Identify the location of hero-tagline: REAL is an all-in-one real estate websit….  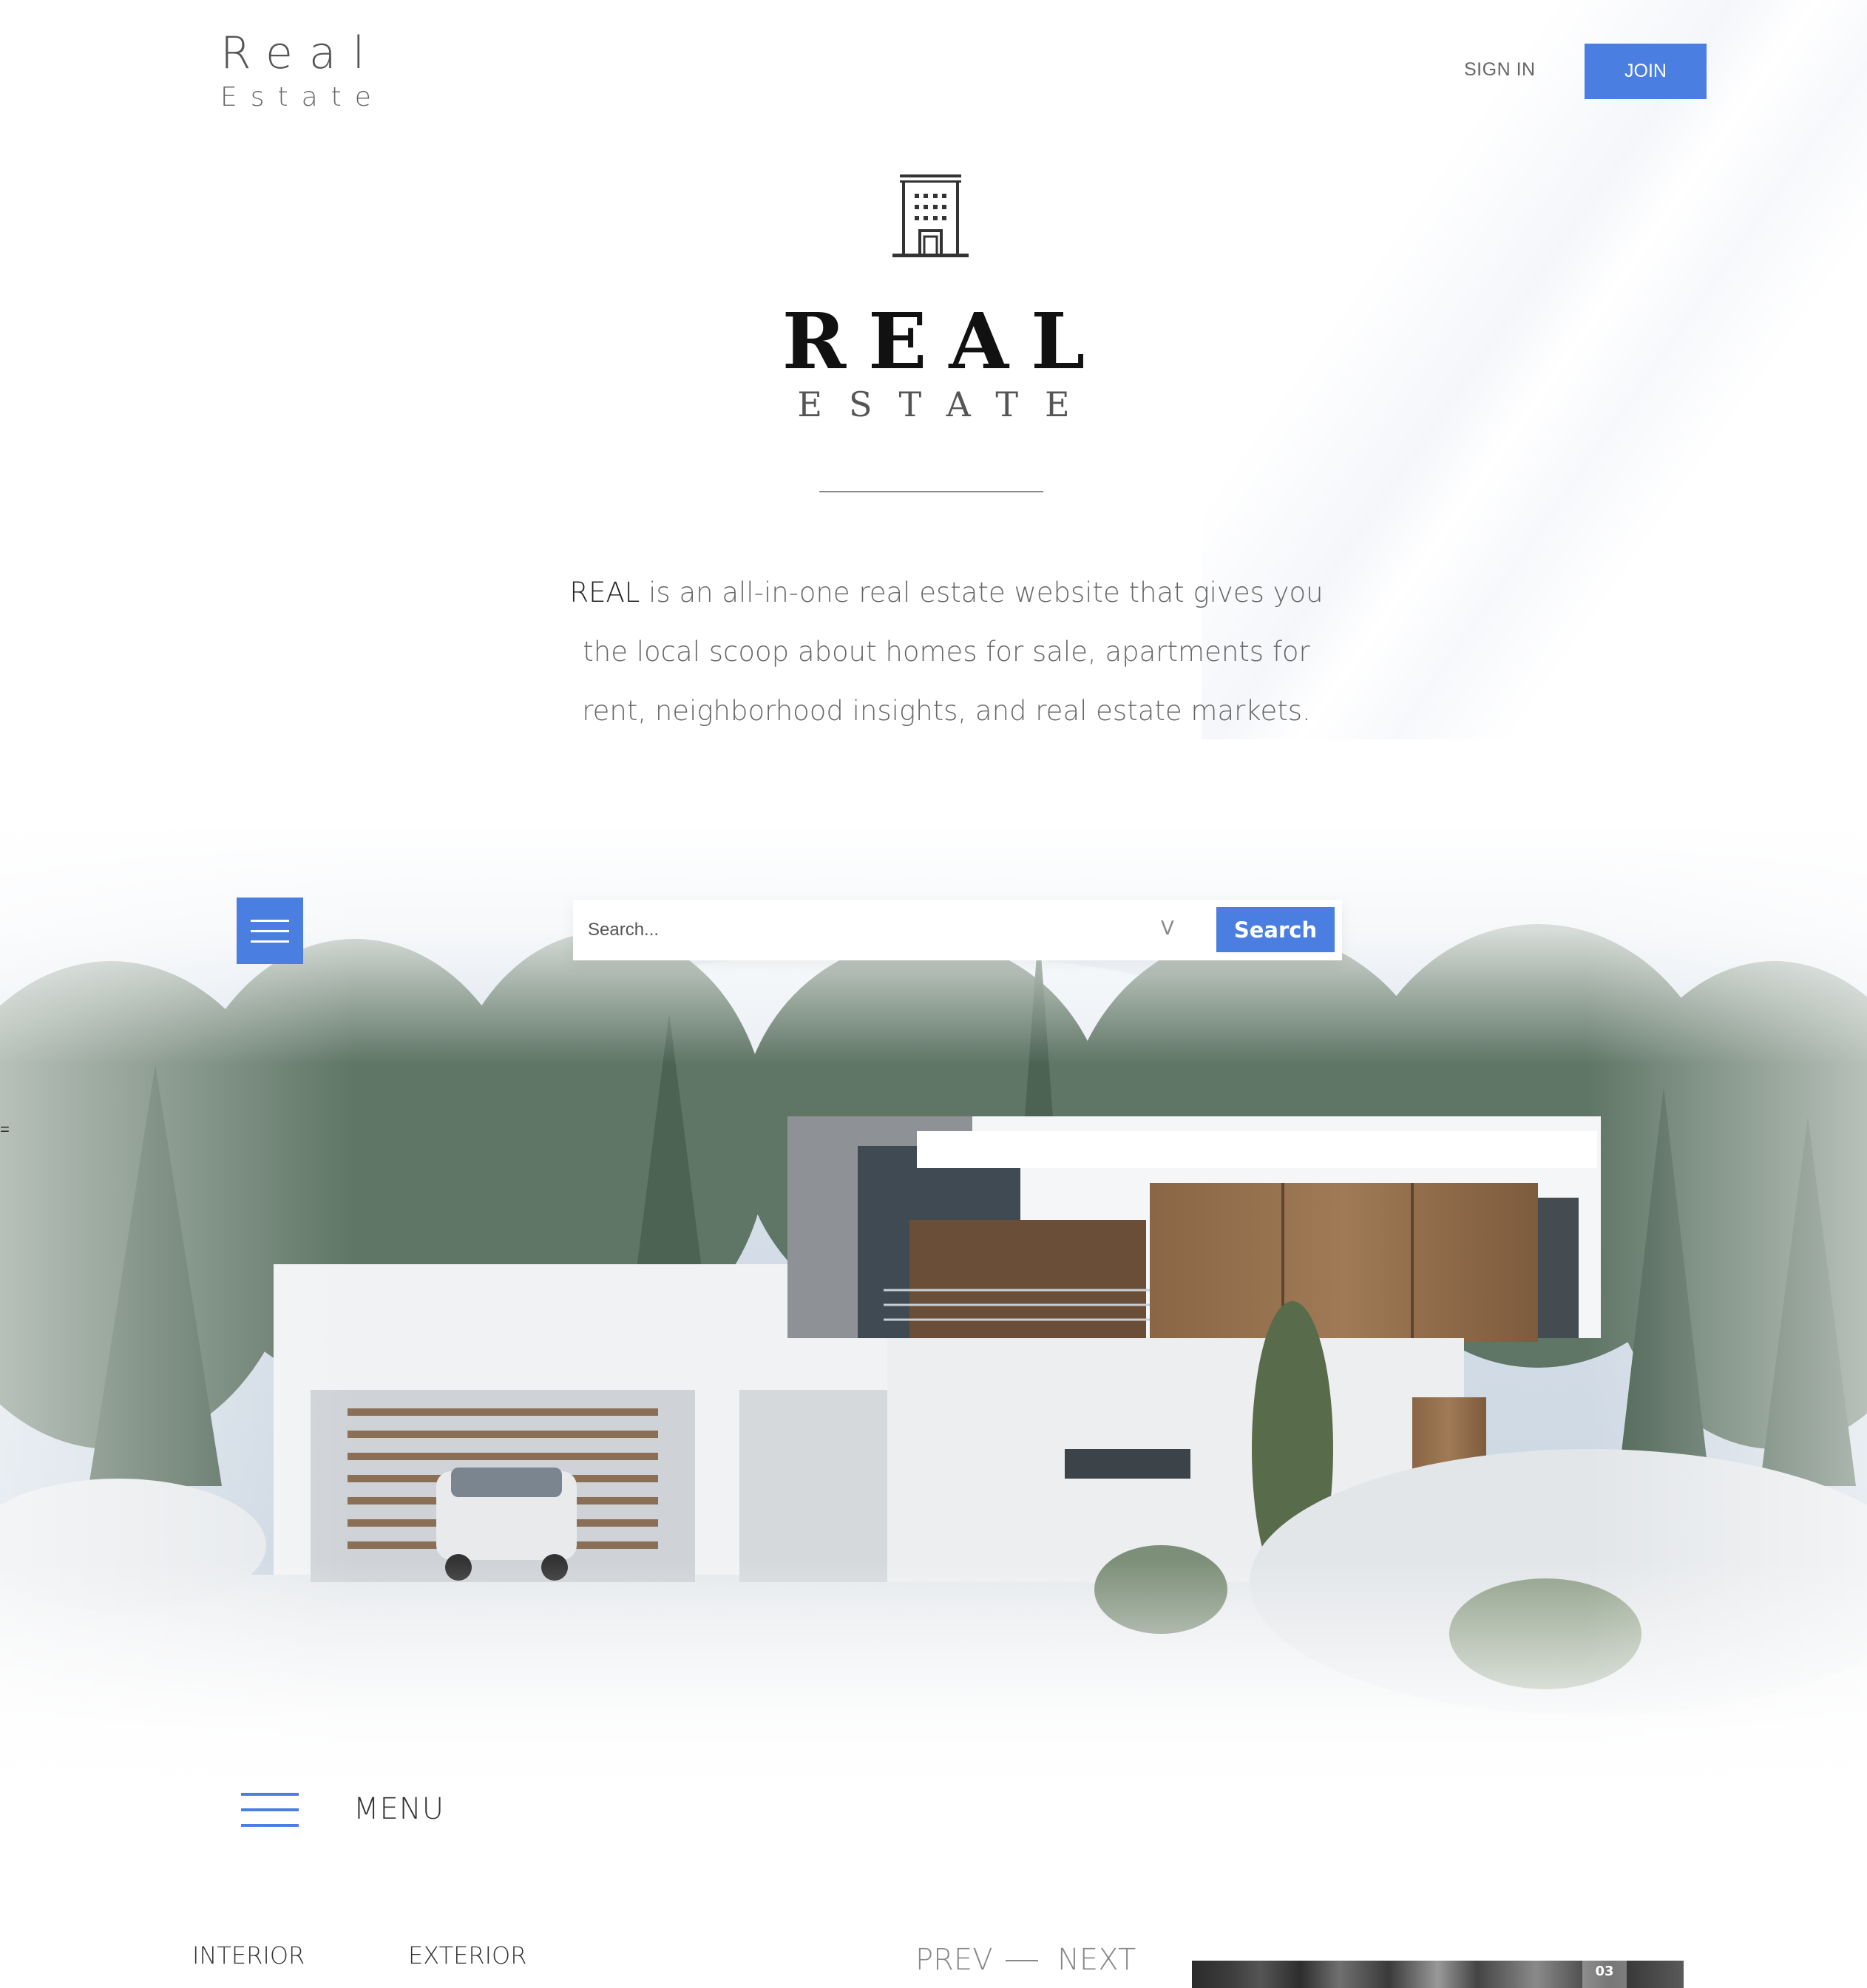
(946, 652).